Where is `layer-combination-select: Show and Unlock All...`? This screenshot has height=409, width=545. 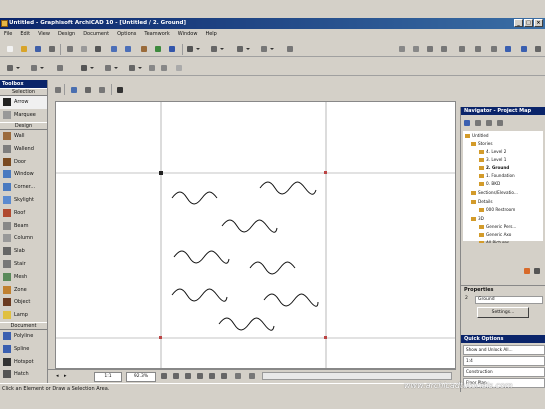 layer-combination-select: Show and Unlock All... is located at coordinates (504, 350).